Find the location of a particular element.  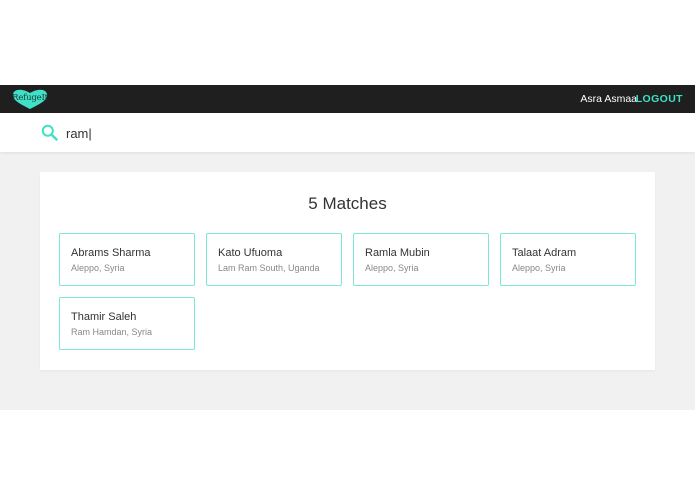

logo-text: RefugeIt is located at coordinates (30, 98).